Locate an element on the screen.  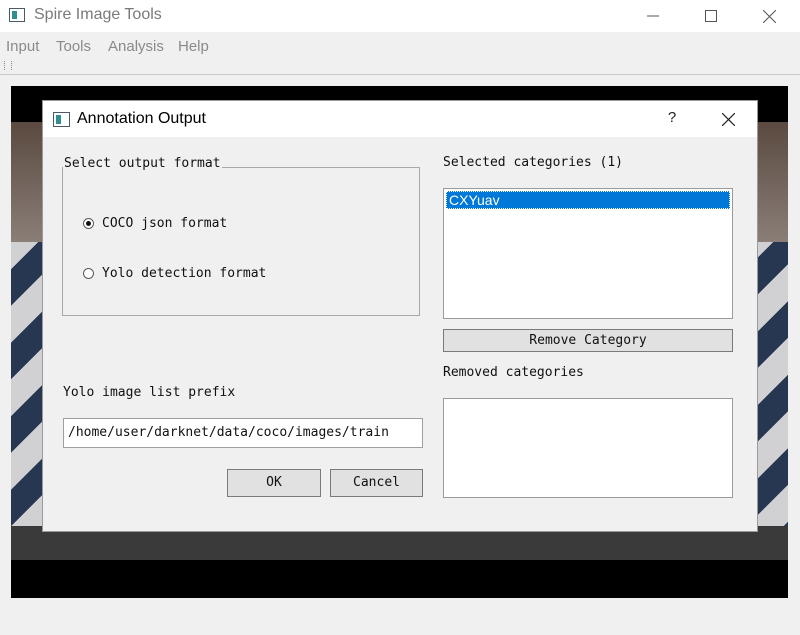
maximize-button is located at coordinates (711, 16).